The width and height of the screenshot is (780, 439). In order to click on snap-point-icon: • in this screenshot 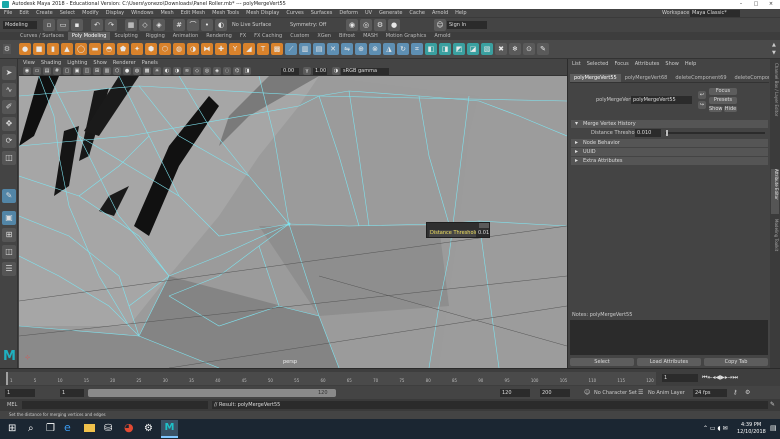, I will do `click(207, 25)`.